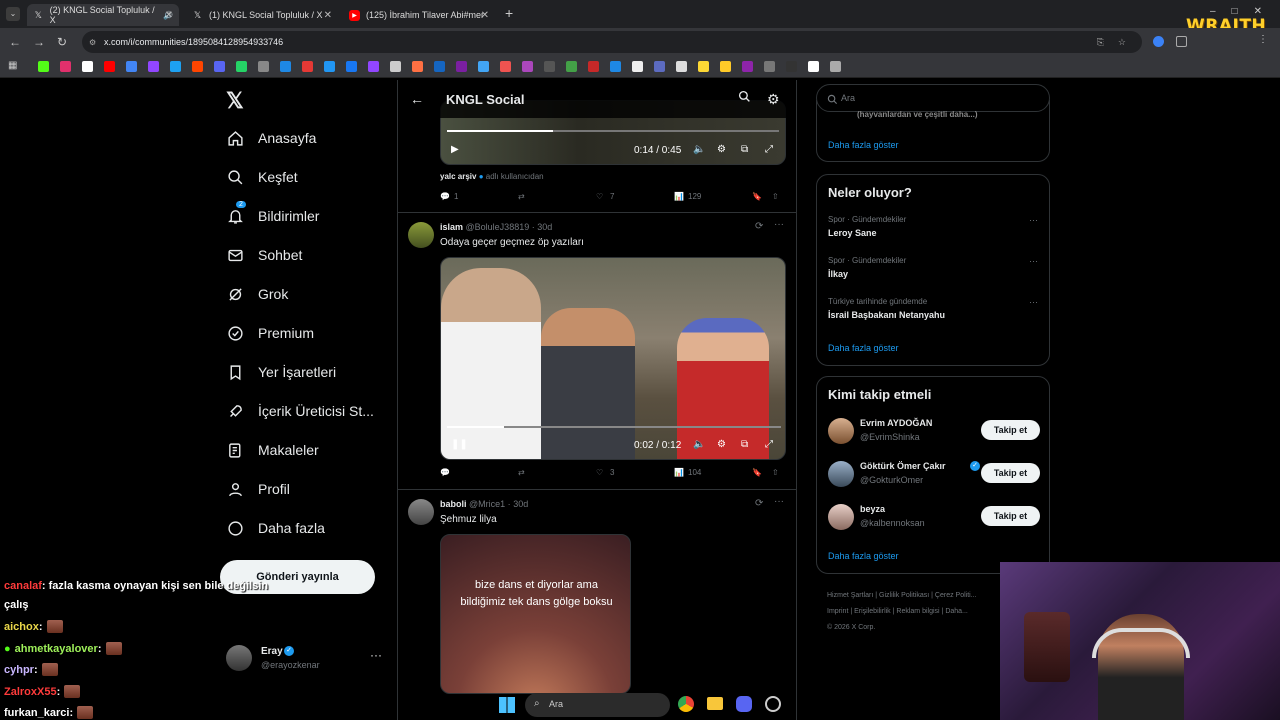 The width and height of the screenshot is (1280, 720). I want to click on bookmark-star-icon: ☆, so click(1122, 42).